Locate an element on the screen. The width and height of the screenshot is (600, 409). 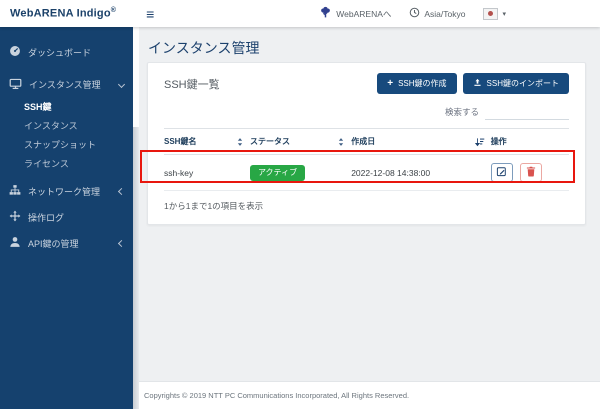
timezone-selector: Asia/Tokyo is located at coordinates (437, 13).